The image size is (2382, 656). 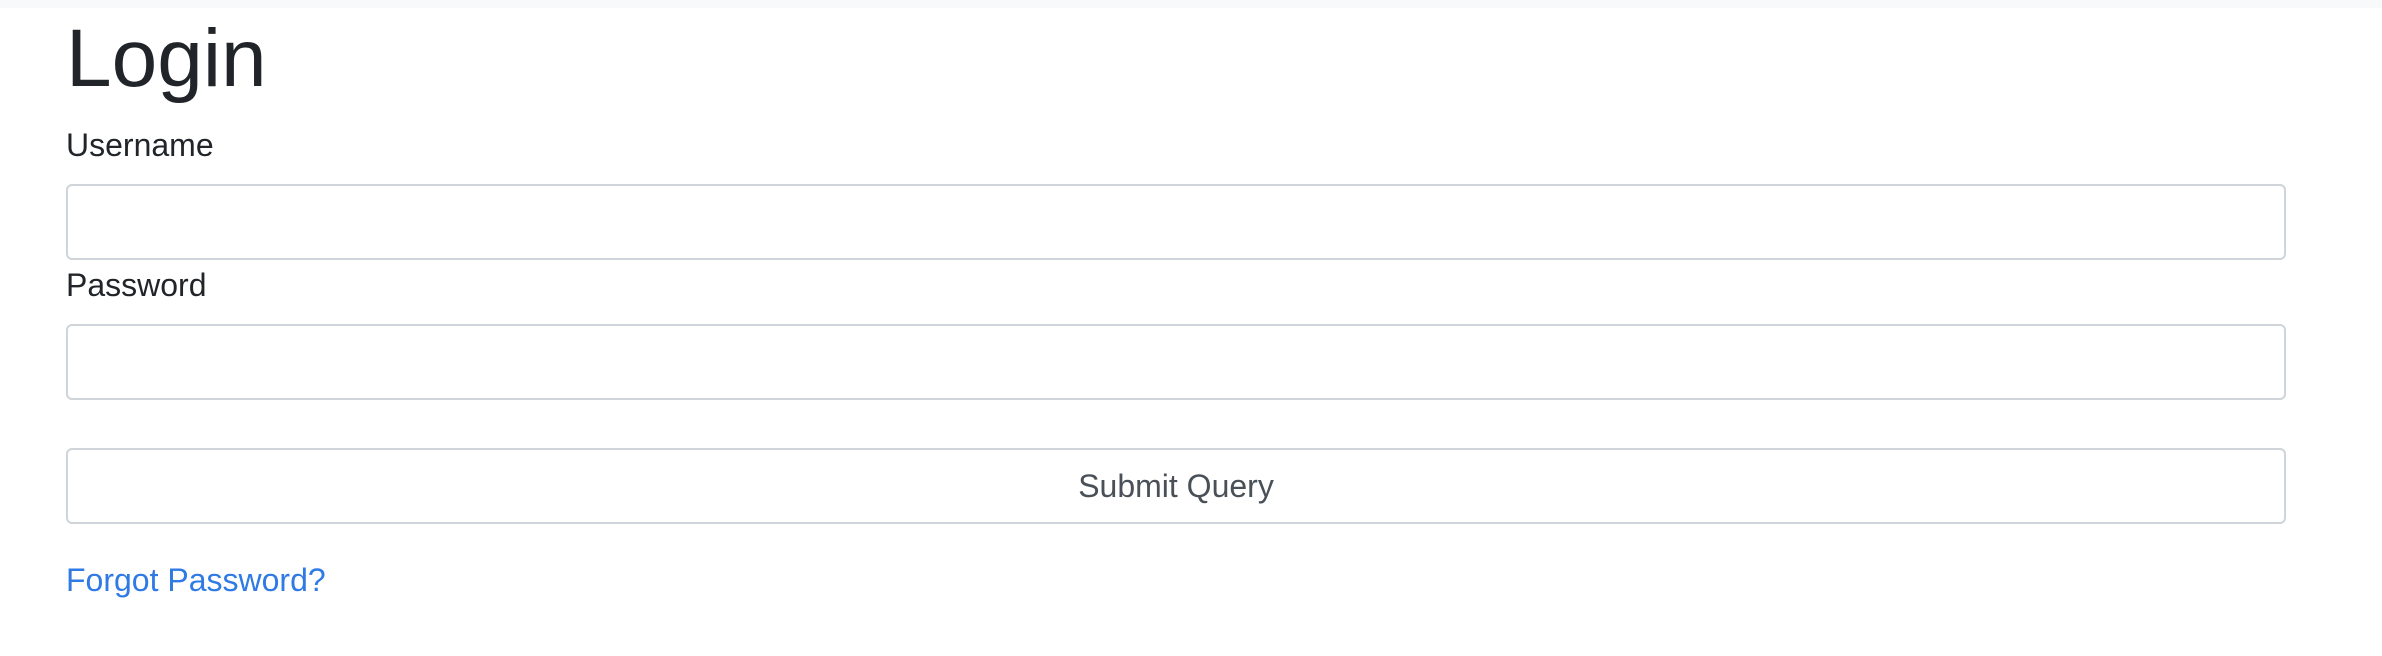 What do you see at coordinates (166, 58) in the screenshot?
I see `page-title: Login` at bounding box center [166, 58].